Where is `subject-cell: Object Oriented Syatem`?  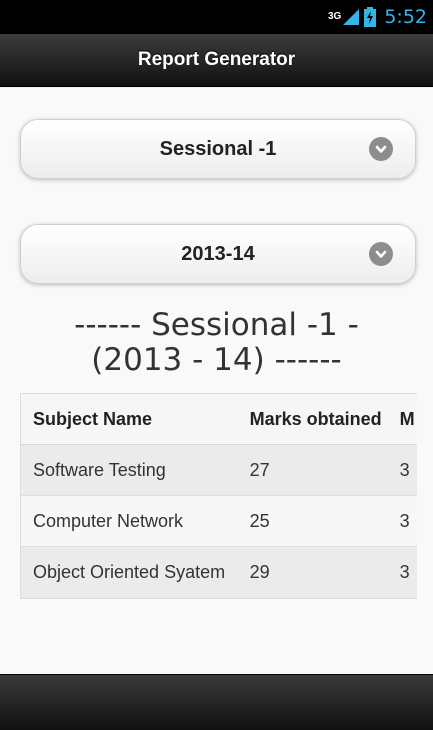 subject-cell: Object Oriented Syatem is located at coordinates (129, 572).